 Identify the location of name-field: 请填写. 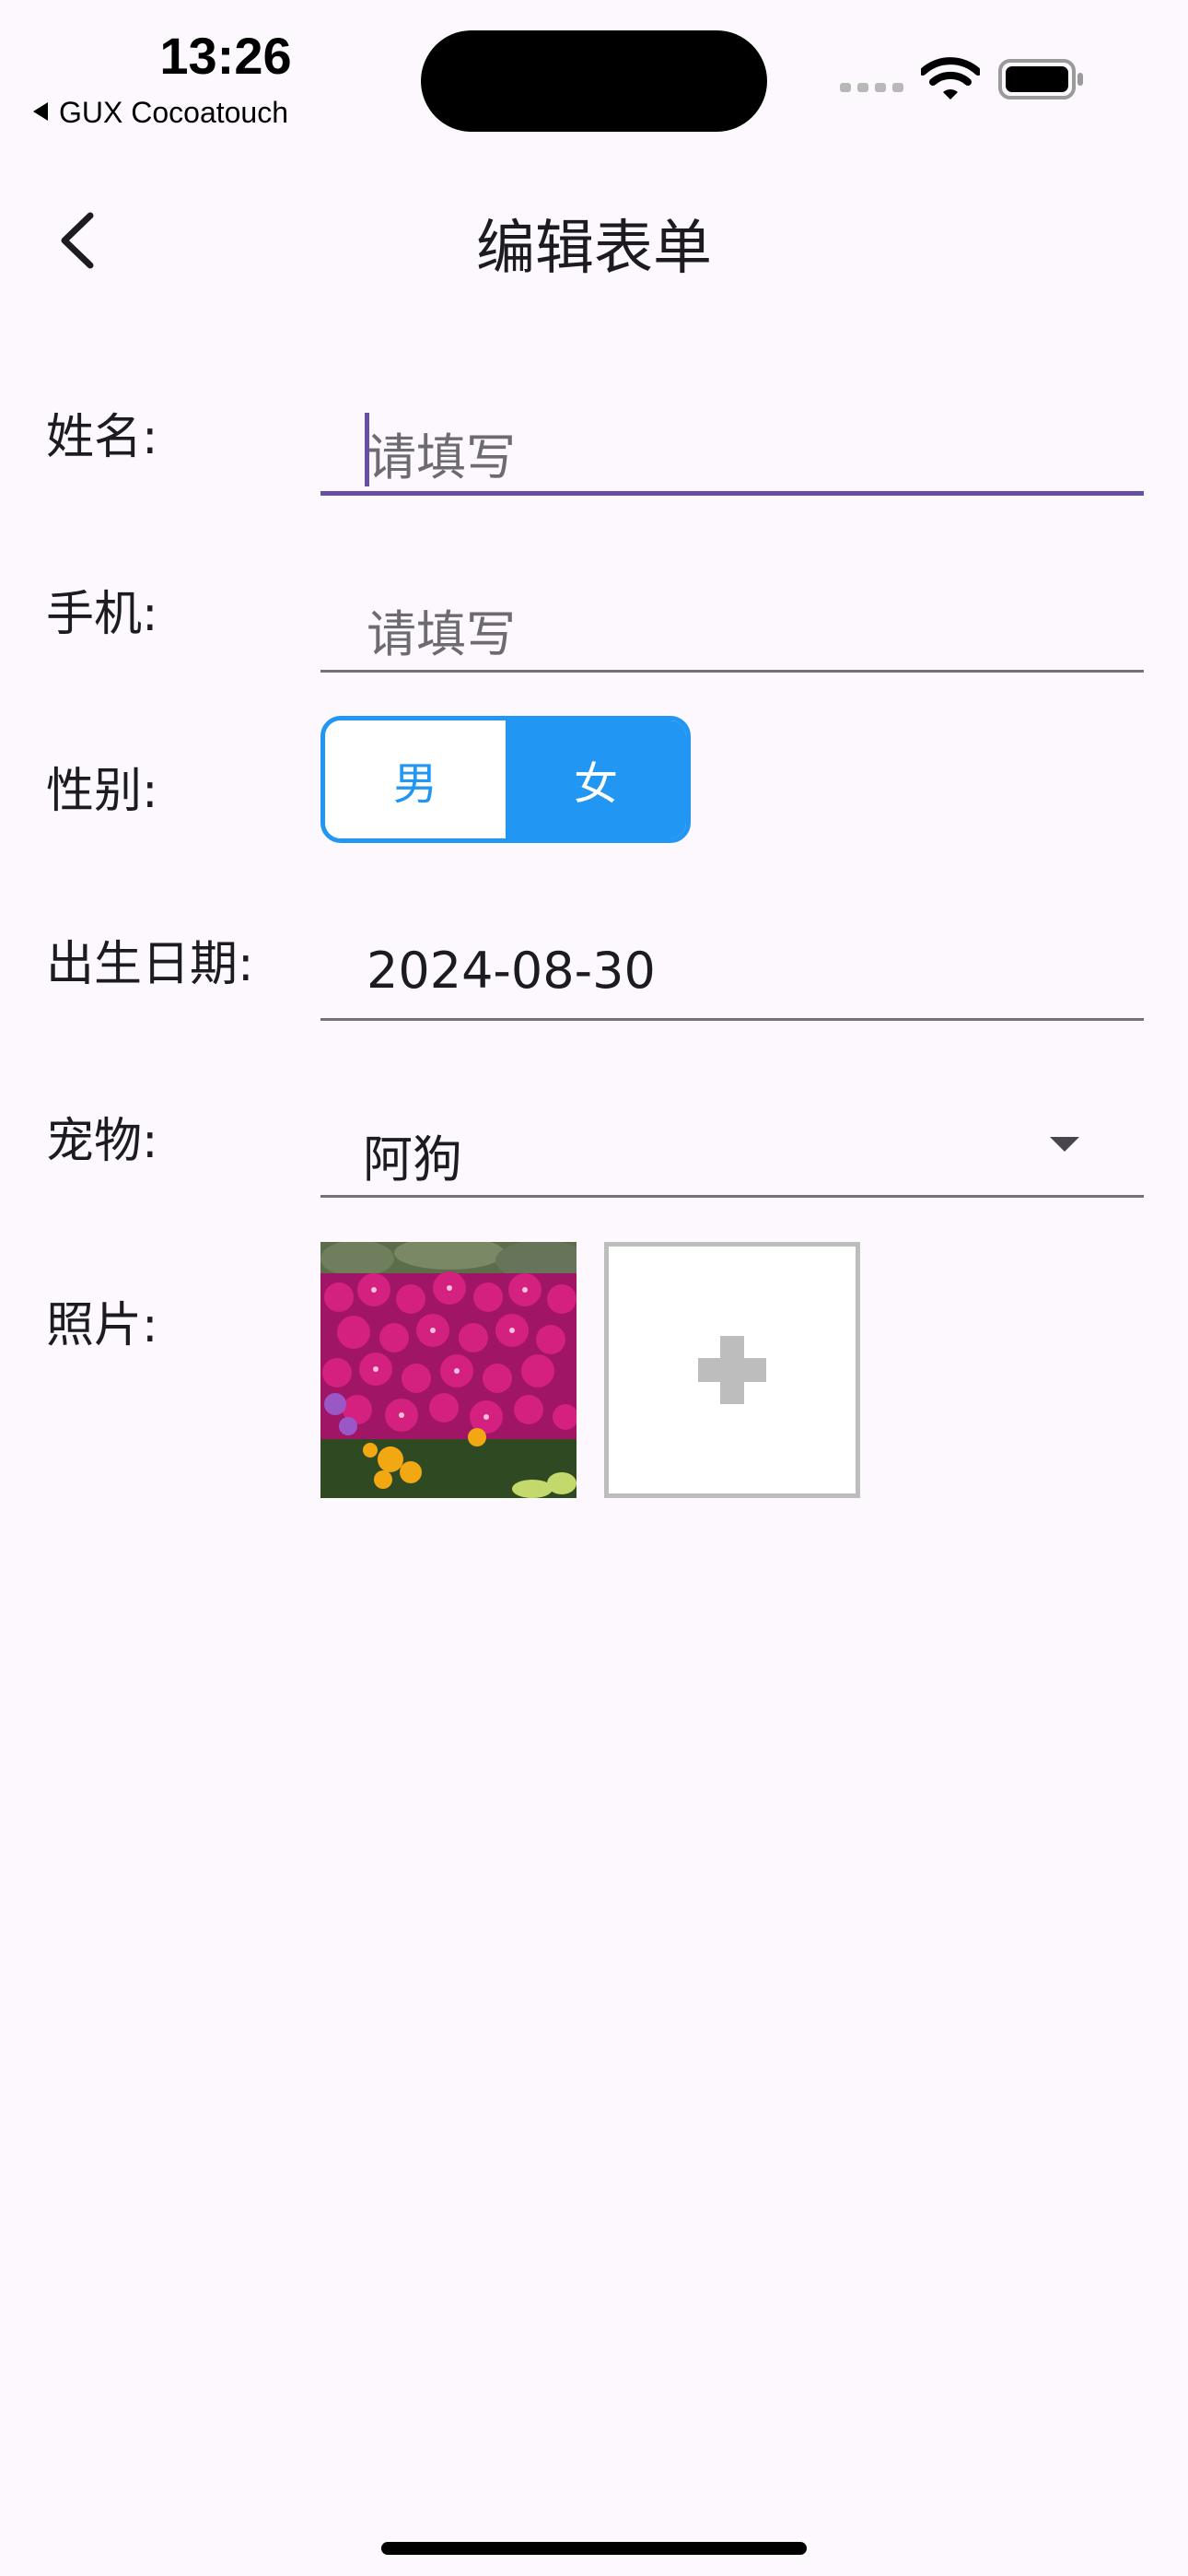
(732, 440).